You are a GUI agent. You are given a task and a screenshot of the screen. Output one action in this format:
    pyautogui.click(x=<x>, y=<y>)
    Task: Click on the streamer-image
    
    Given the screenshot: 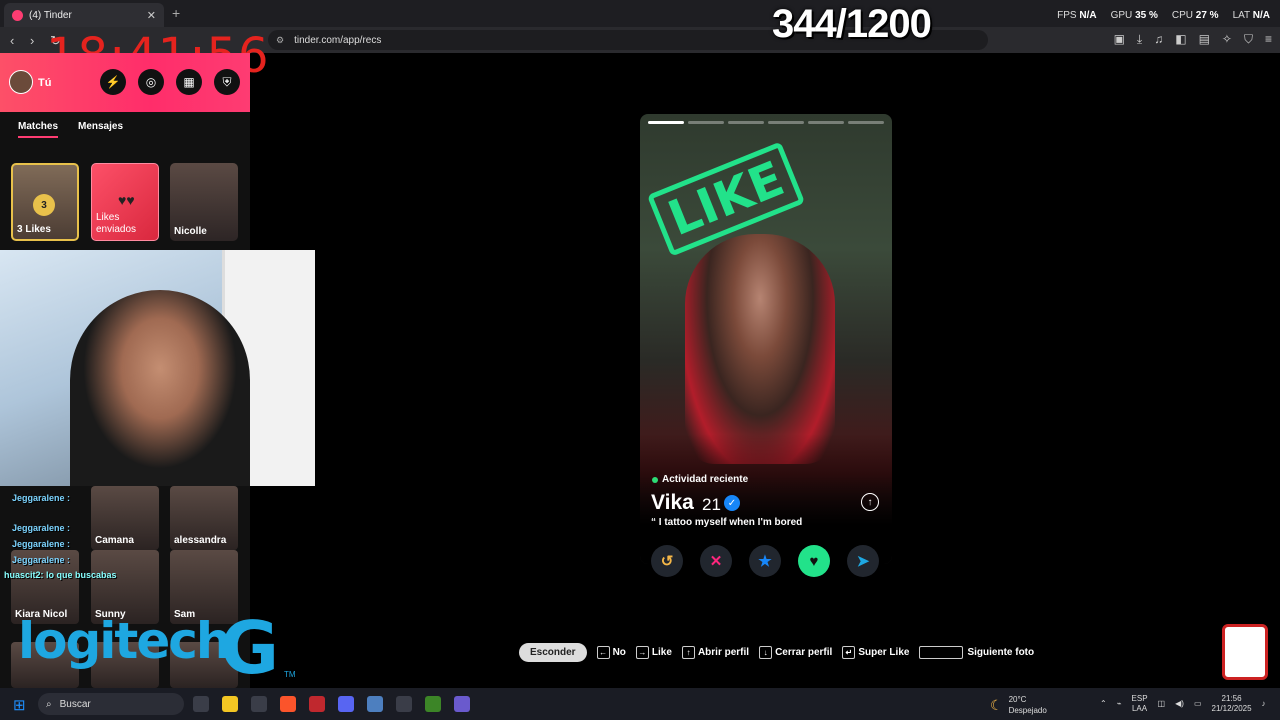 What is the action you would take?
    pyautogui.click(x=160, y=388)
    